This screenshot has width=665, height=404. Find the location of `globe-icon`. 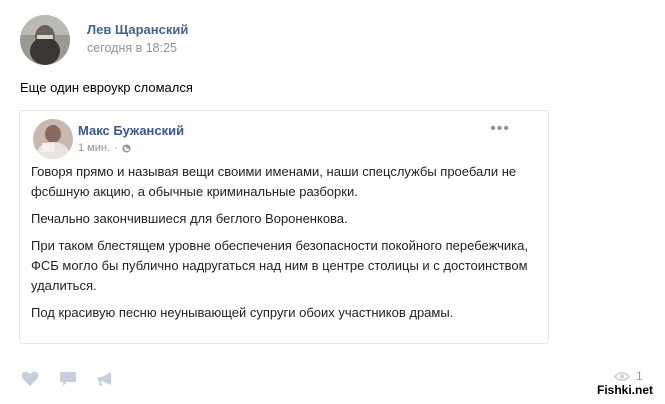

globe-icon is located at coordinates (126, 148).